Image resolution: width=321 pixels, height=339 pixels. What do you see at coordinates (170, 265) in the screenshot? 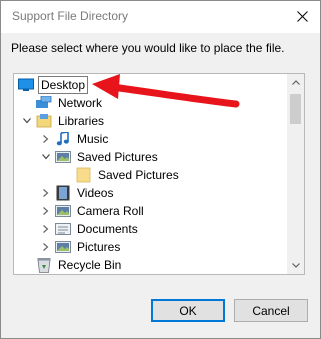
I see `tree-item-recycle-bin: Recycle Bin` at bounding box center [170, 265].